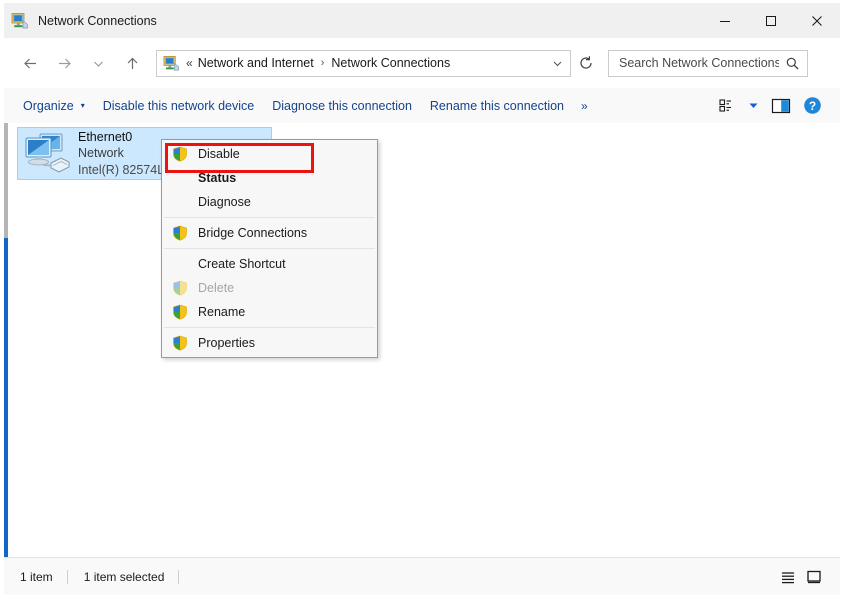  I want to click on preview-pane-icon, so click(781, 105).